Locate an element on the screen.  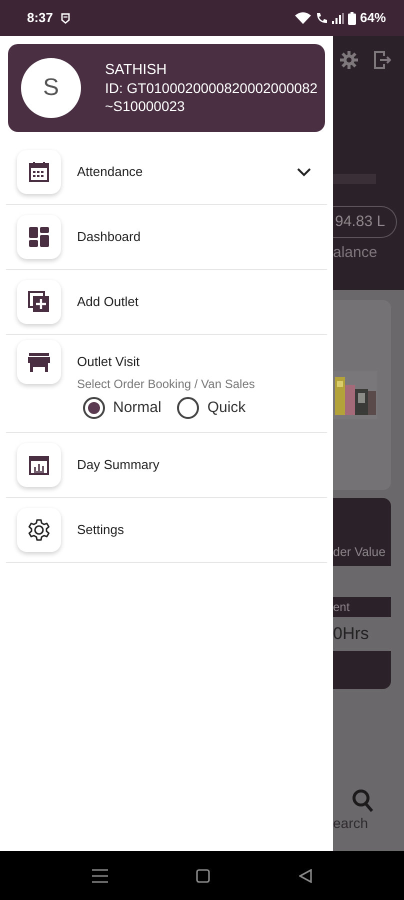
avatar: S is located at coordinates (51, 88).